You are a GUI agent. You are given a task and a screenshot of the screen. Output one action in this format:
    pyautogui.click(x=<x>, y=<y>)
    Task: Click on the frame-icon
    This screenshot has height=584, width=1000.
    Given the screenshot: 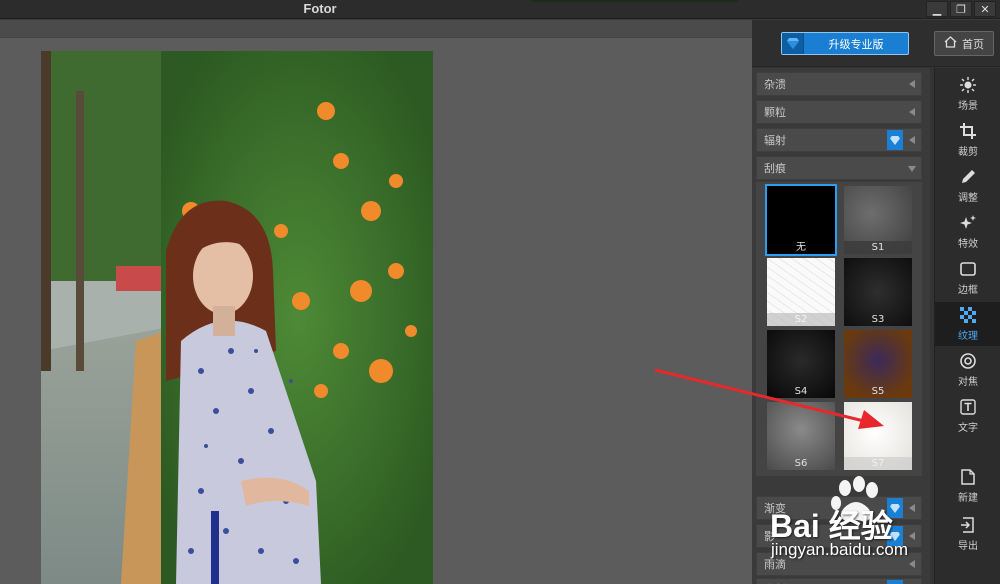 What is the action you would take?
    pyautogui.click(x=968, y=269)
    